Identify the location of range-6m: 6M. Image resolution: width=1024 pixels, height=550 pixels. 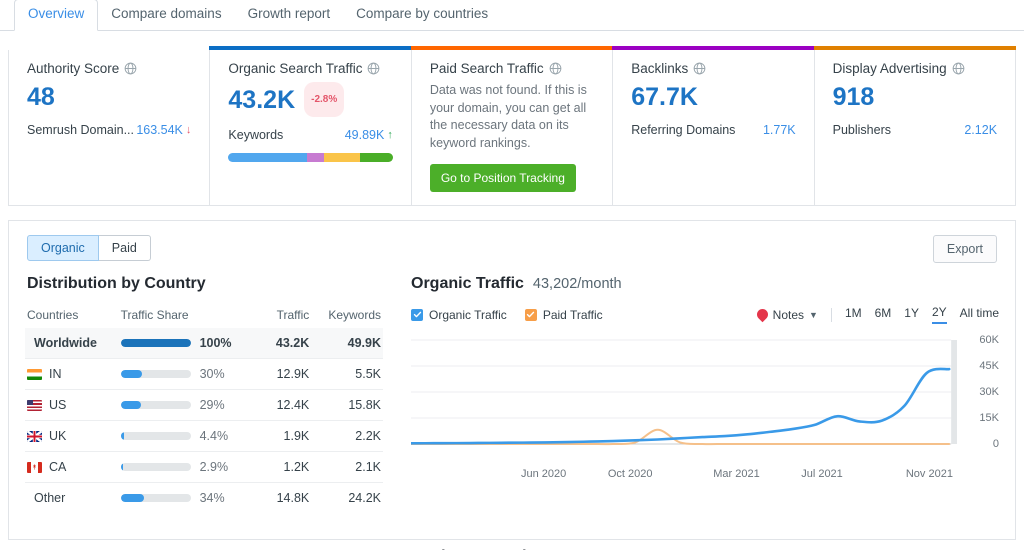
(883, 314).